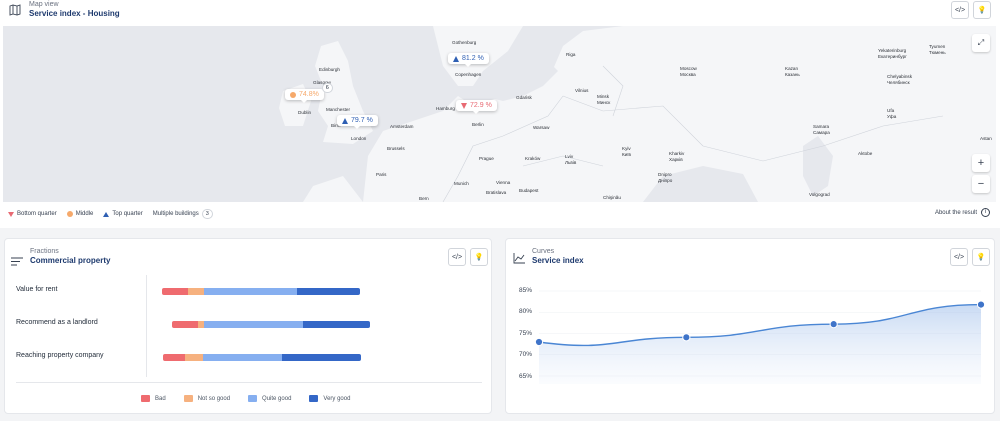  What do you see at coordinates (473, 58) in the screenshot?
I see `marker-value: 81.2 %` at bounding box center [473, 58].